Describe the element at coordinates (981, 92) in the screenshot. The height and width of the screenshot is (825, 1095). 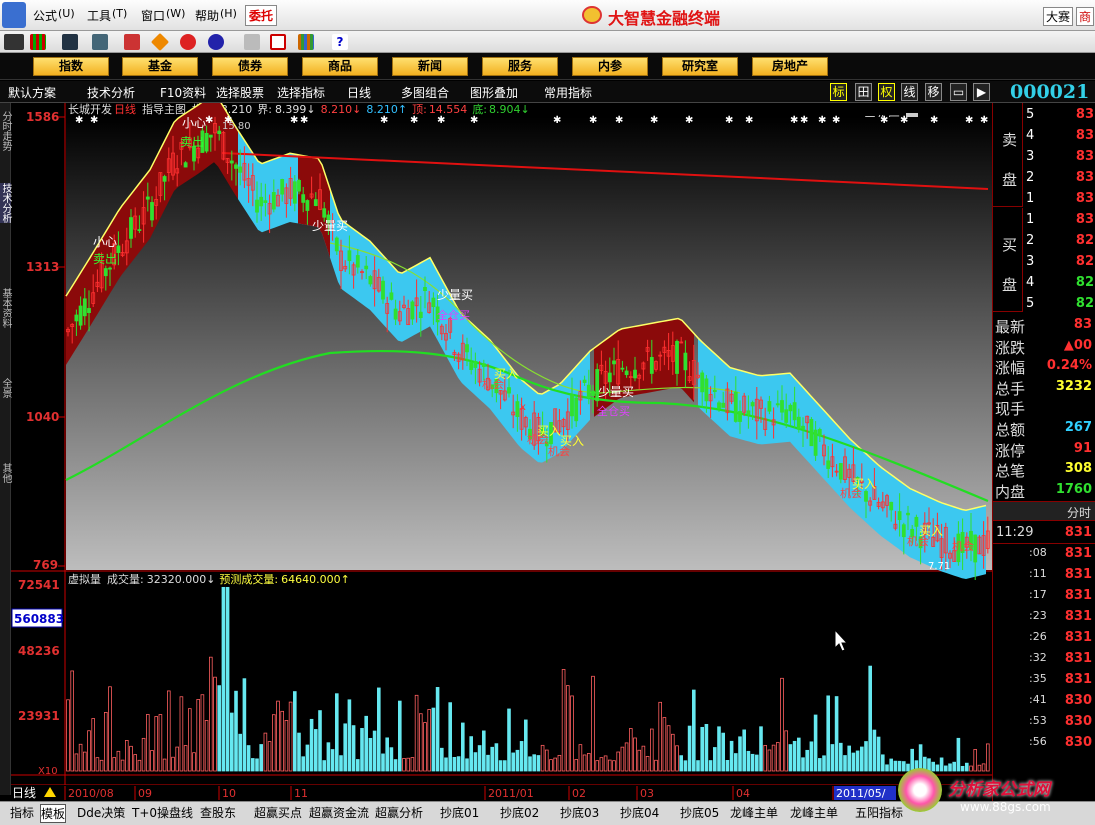
I see `play-icon: ▶` at that location.